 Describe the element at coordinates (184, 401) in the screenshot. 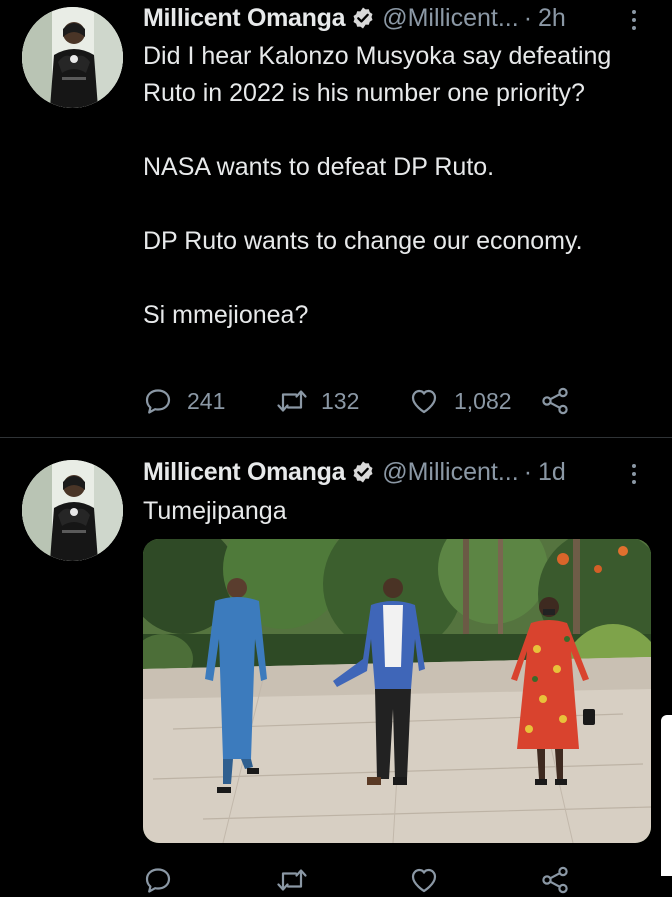

I see `reply-button: 241` at that location.